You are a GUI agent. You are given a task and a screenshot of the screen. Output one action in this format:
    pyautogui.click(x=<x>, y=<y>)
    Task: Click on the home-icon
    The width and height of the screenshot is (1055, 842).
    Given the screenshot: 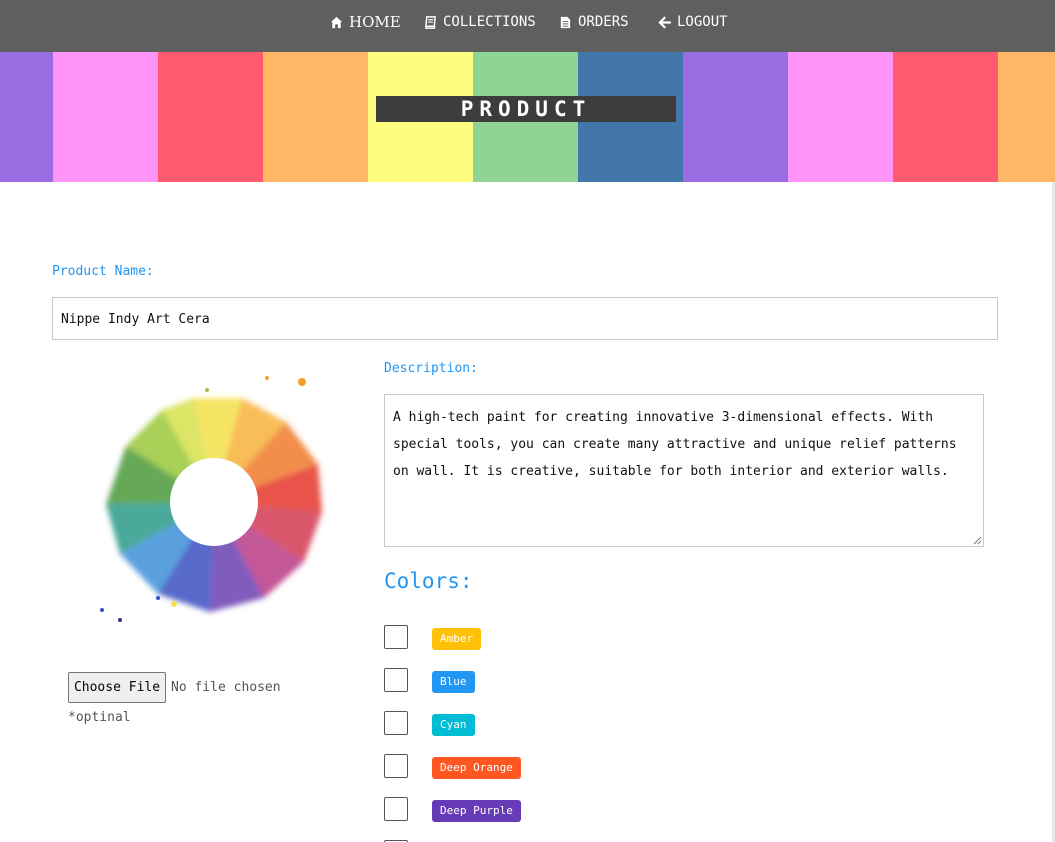 What is the action you would take?
    pyautogui.click(x=336, y=22)
    